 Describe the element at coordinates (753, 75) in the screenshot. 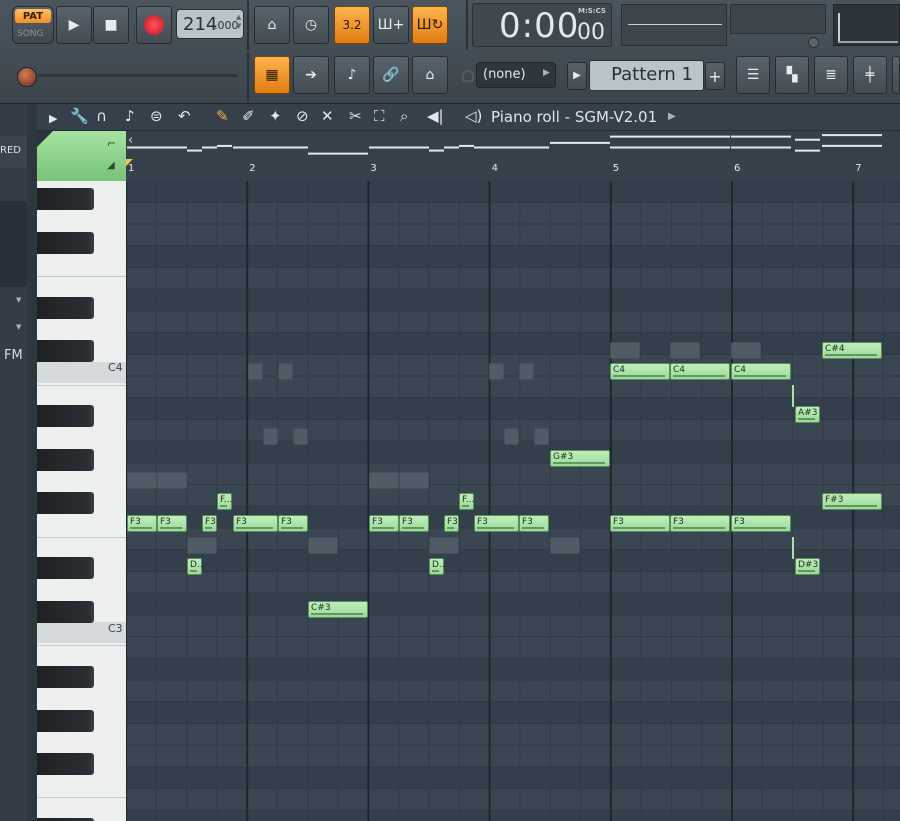

I see `playlist-button: ☰` at that location.